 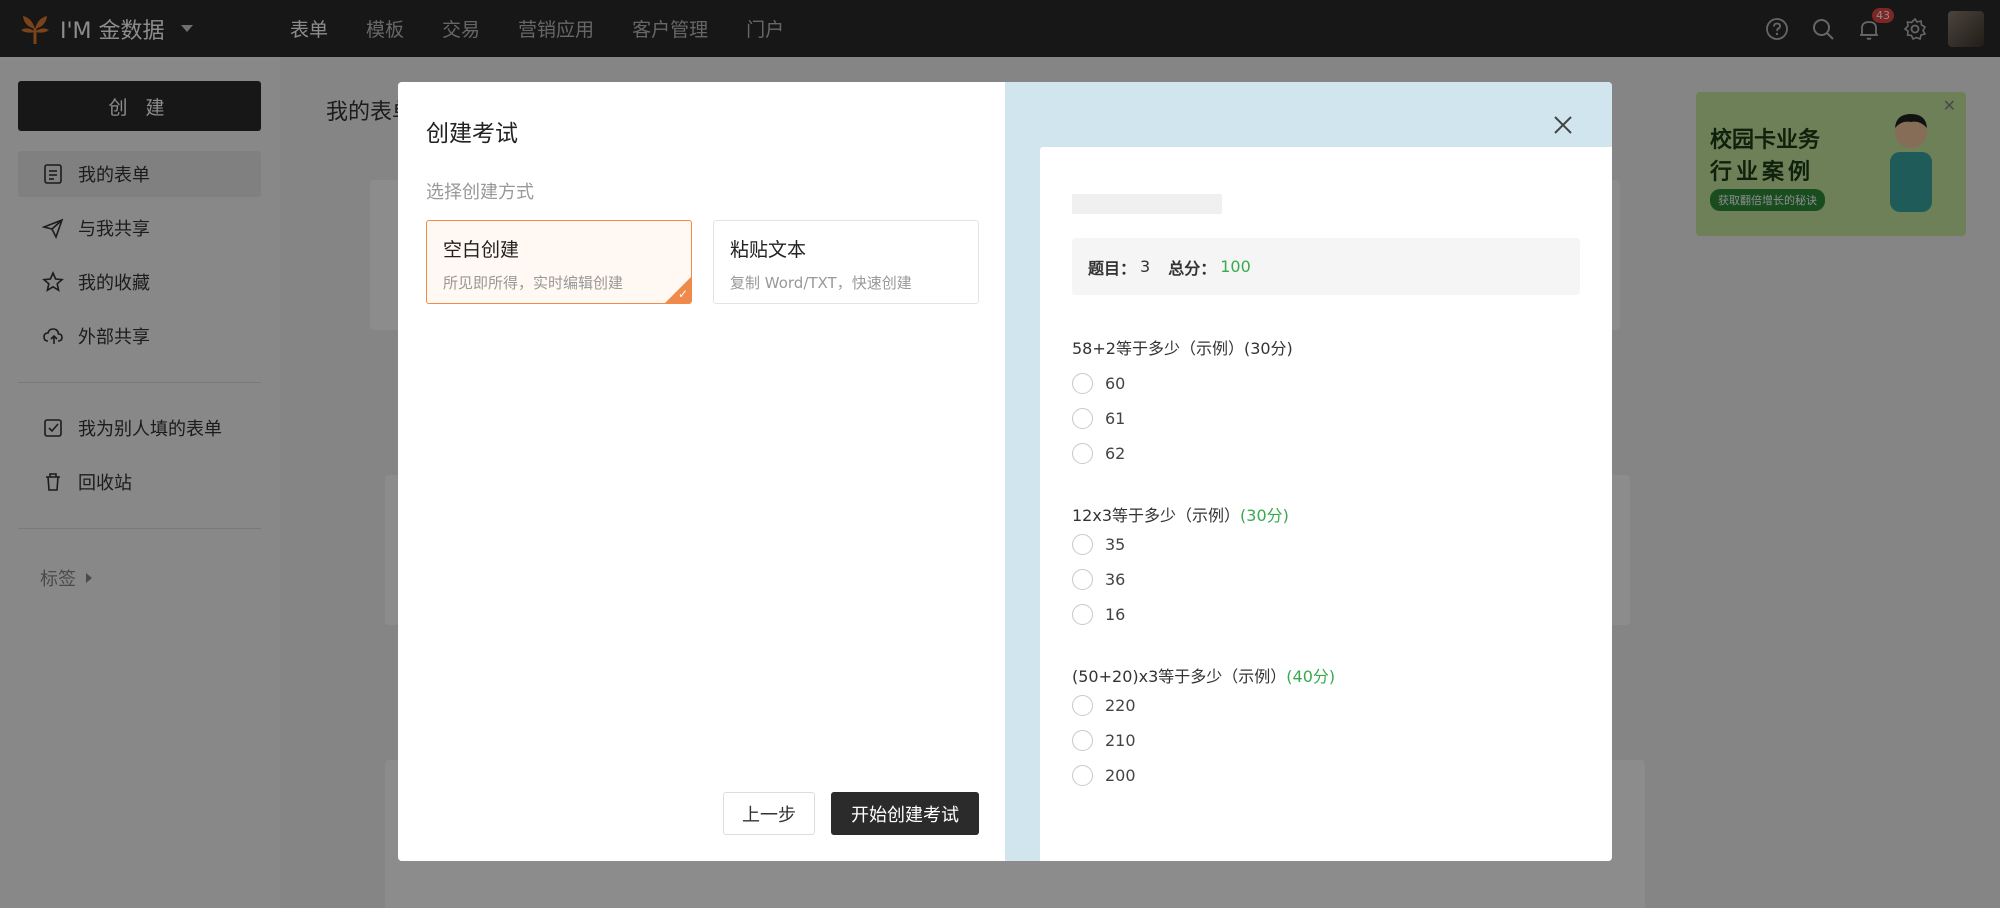 I want to click on question-count-label: 题目：, so click(x=1112, y=268).